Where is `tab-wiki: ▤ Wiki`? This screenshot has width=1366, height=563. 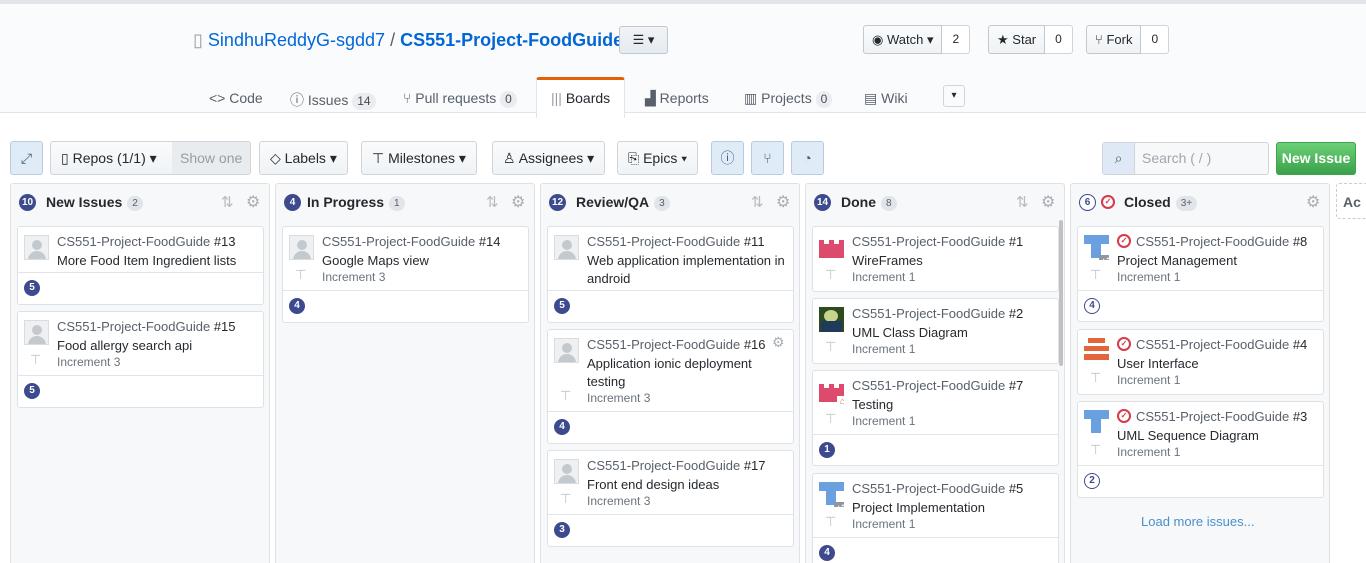 tab-wiki: ▤ Wiki is located at coordinates (886, 98).